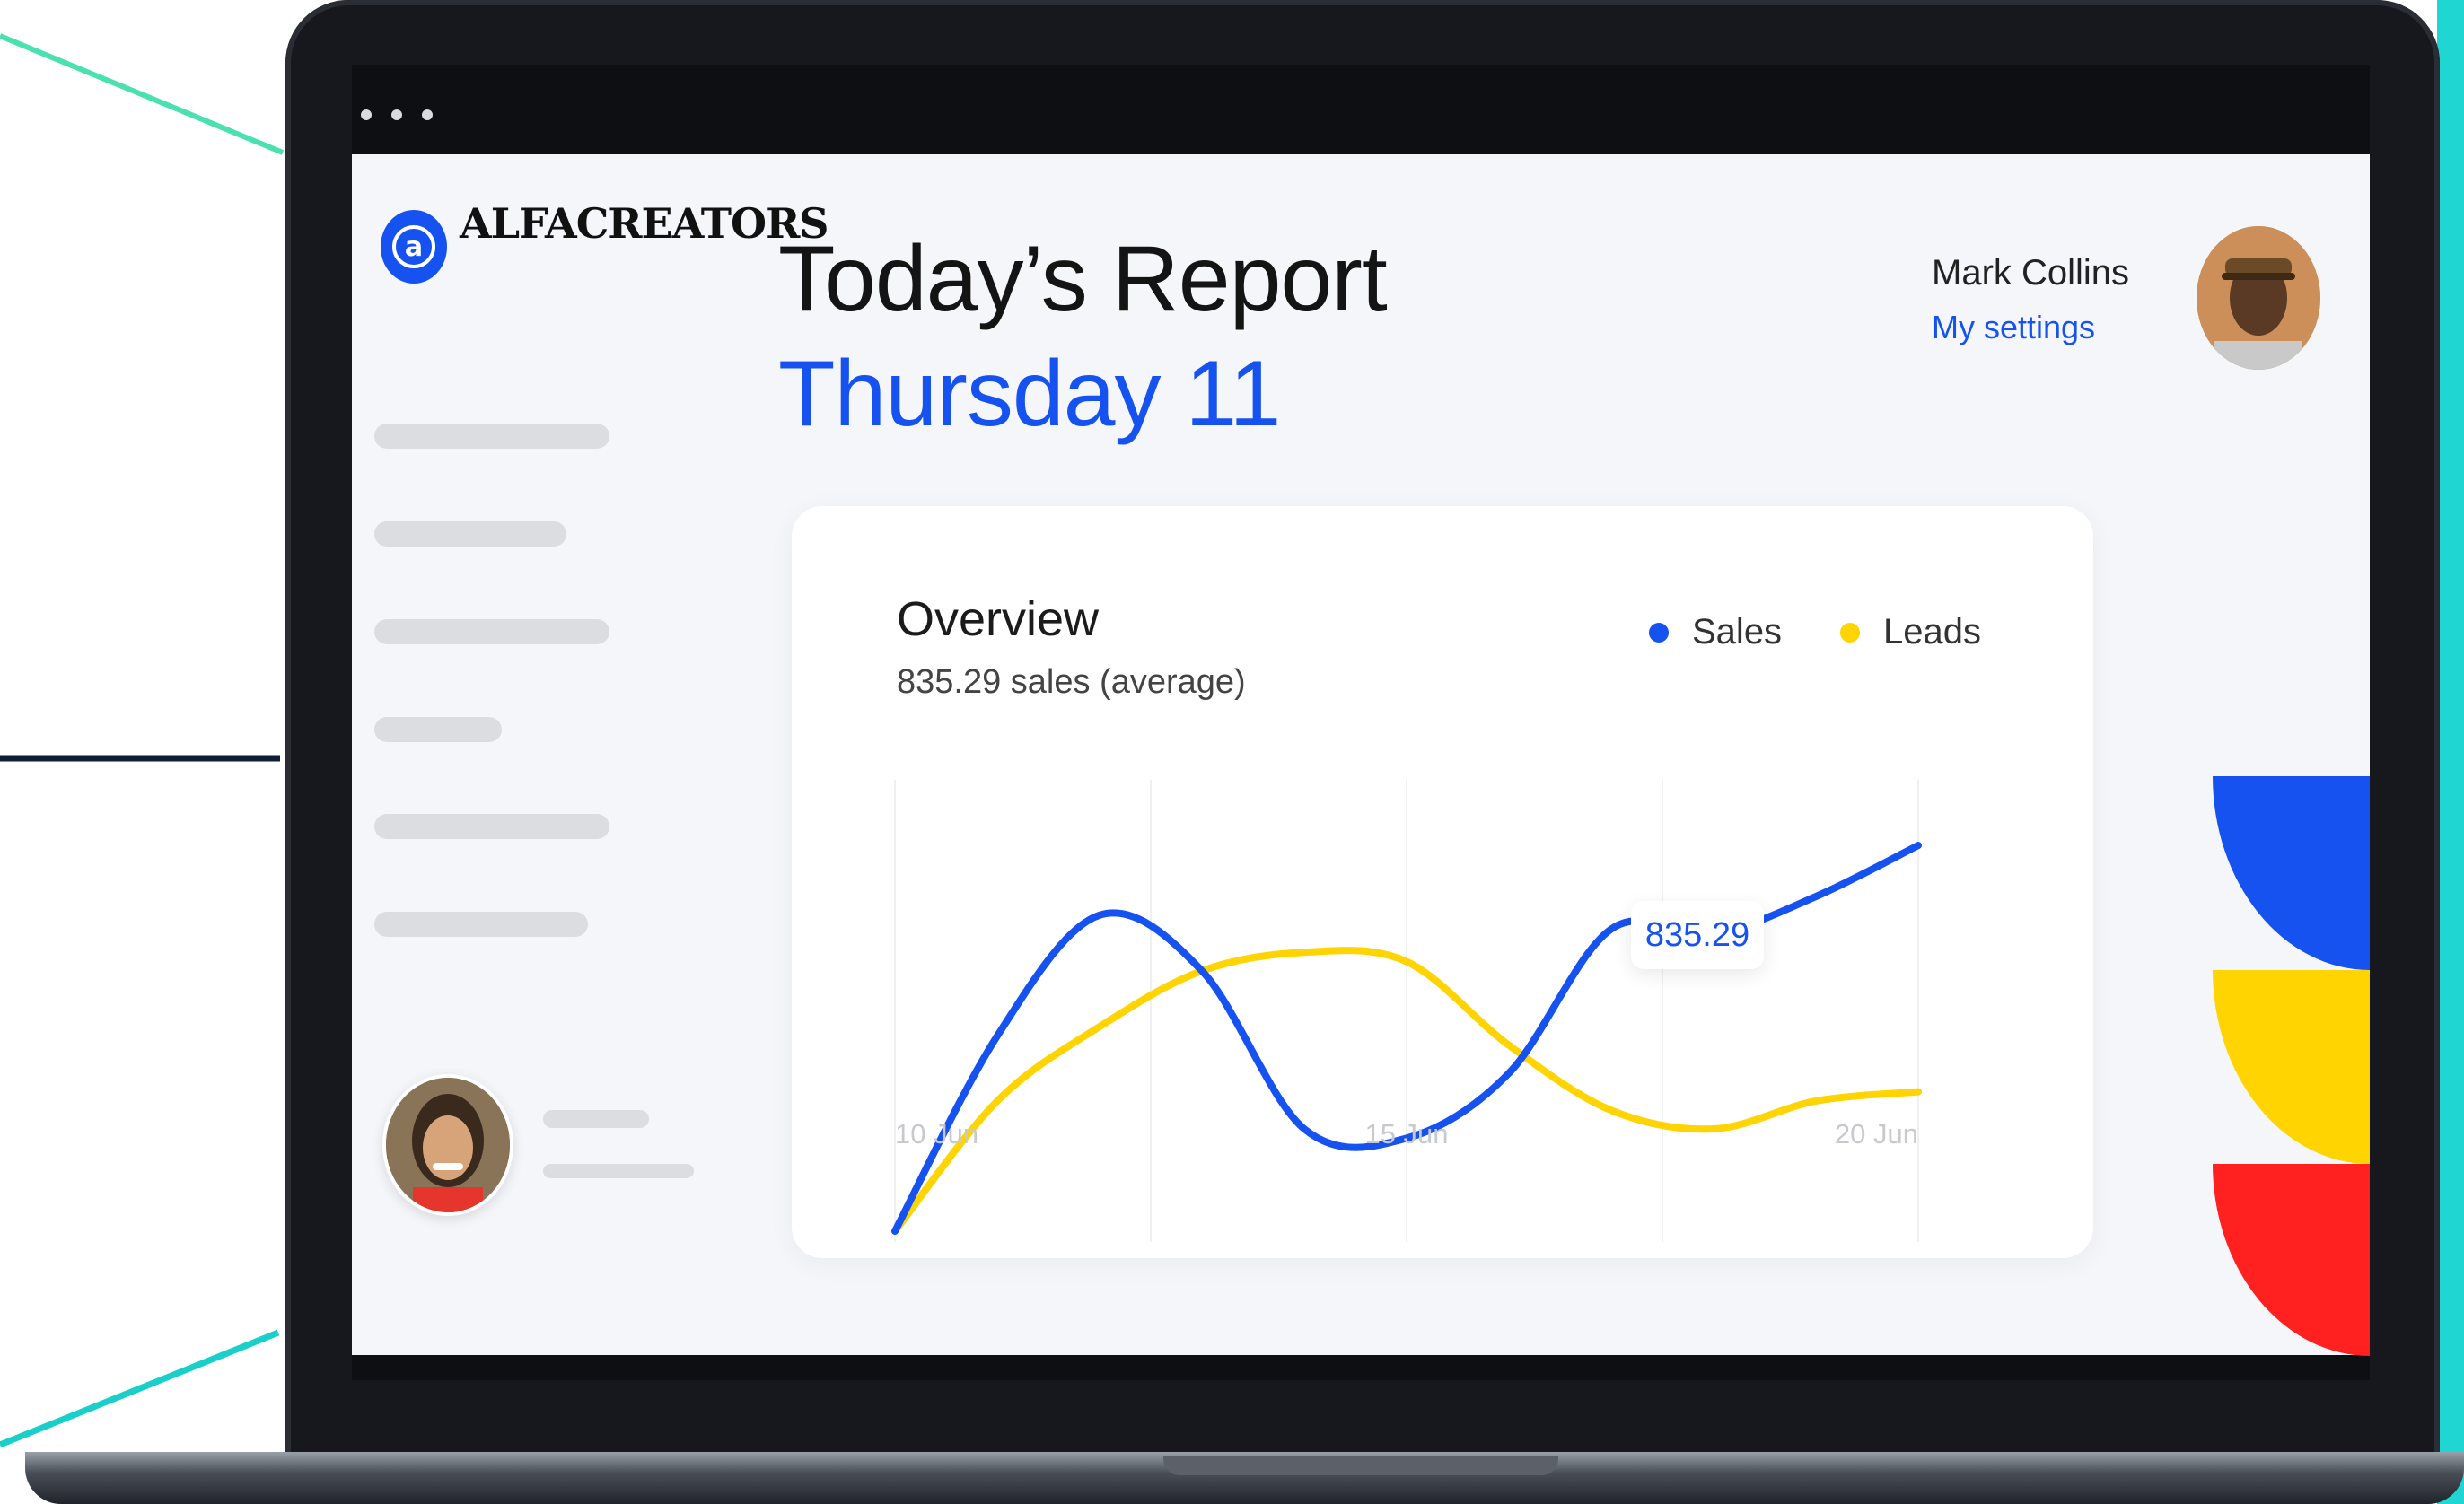  Describe the element at coordinates (2450, 752) in the screenshot. I see `teal-accent-right` at that location.